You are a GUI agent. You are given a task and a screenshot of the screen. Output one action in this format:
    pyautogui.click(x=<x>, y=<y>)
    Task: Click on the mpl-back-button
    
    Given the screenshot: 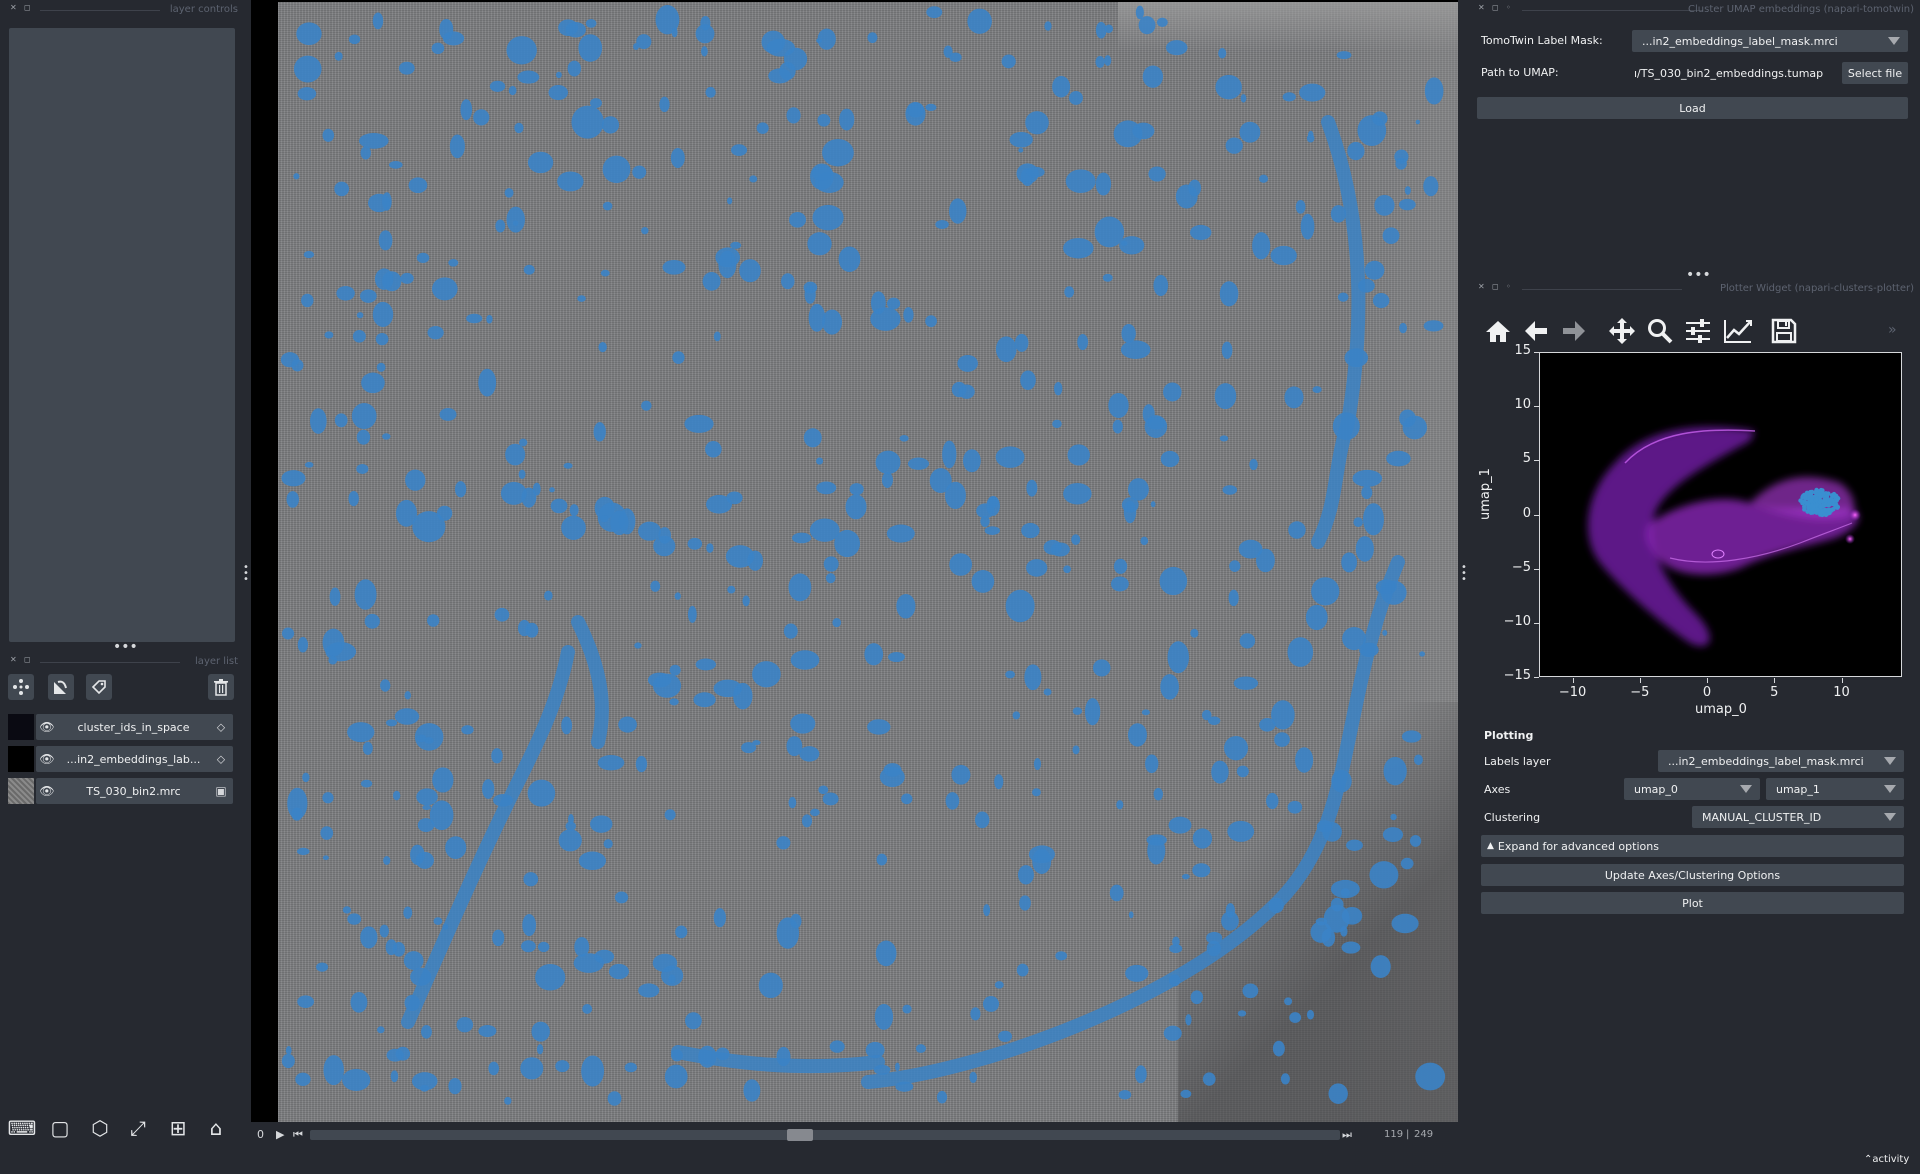 What is the action you would take?
    pyautogui.click(x=1536, y=331)
    